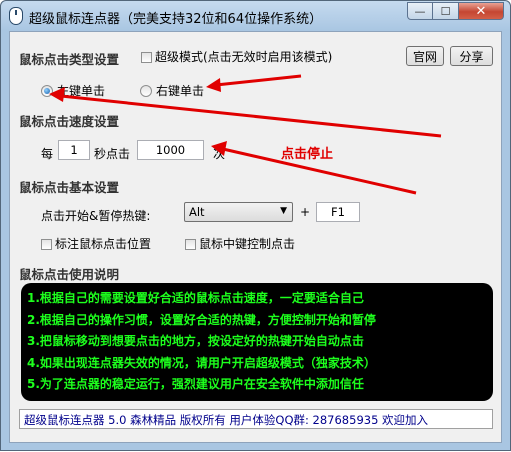 Image resolution: width=511 pixels, height=452 pixels. Describe the element at coordinates (238, 212) in the screenshot. I see `hotkey-modifier-select: Alt ▼` at that location.